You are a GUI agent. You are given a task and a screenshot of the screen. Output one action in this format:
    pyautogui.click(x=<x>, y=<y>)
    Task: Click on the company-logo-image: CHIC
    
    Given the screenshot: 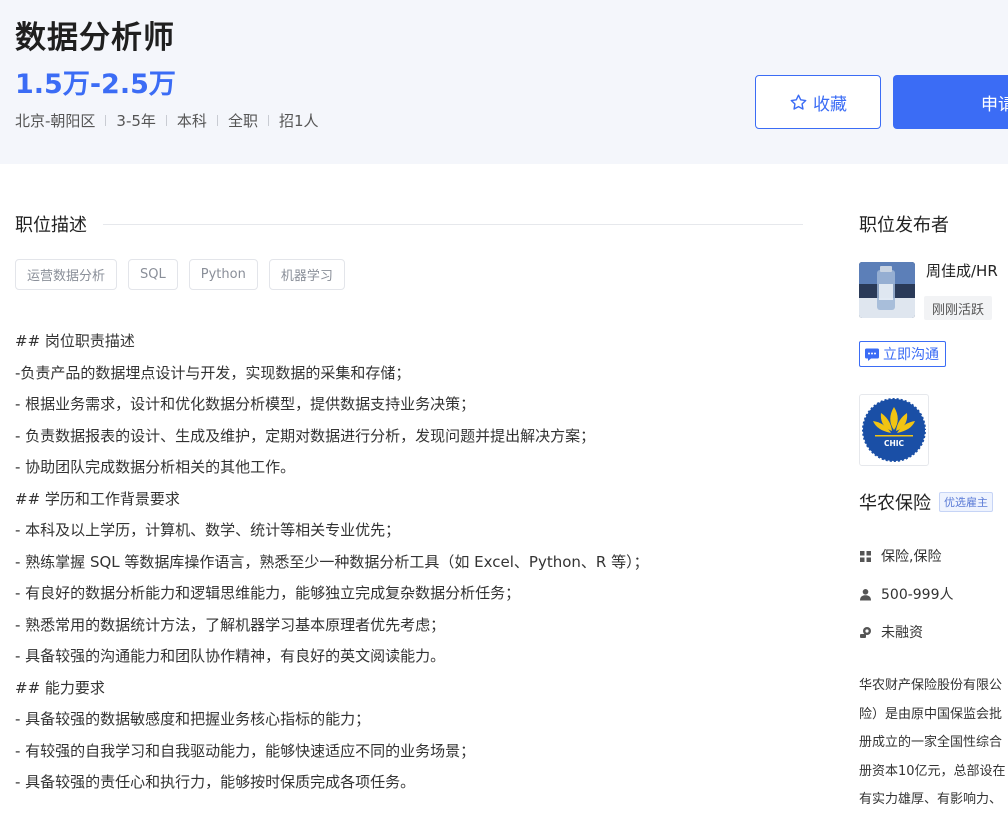 What is the action you would take?
    pyautogui.click(x=894, y=430)
    